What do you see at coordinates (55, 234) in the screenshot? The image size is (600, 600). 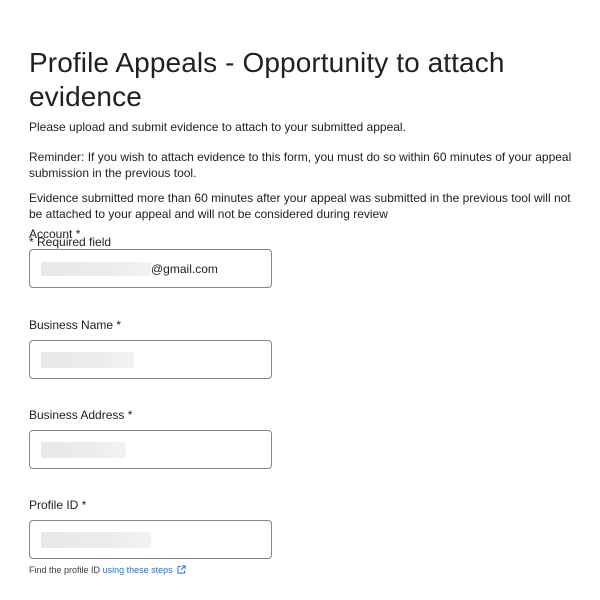 I see `account-label: Account *` at bounding box center [55, 234].